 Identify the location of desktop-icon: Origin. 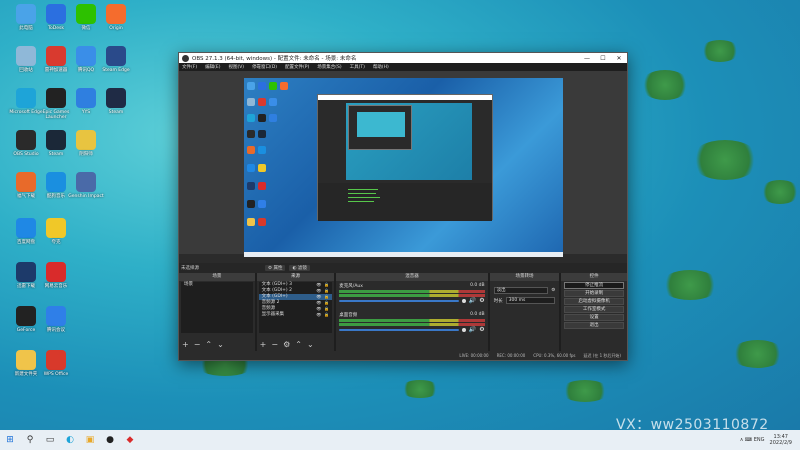
(116, 17).